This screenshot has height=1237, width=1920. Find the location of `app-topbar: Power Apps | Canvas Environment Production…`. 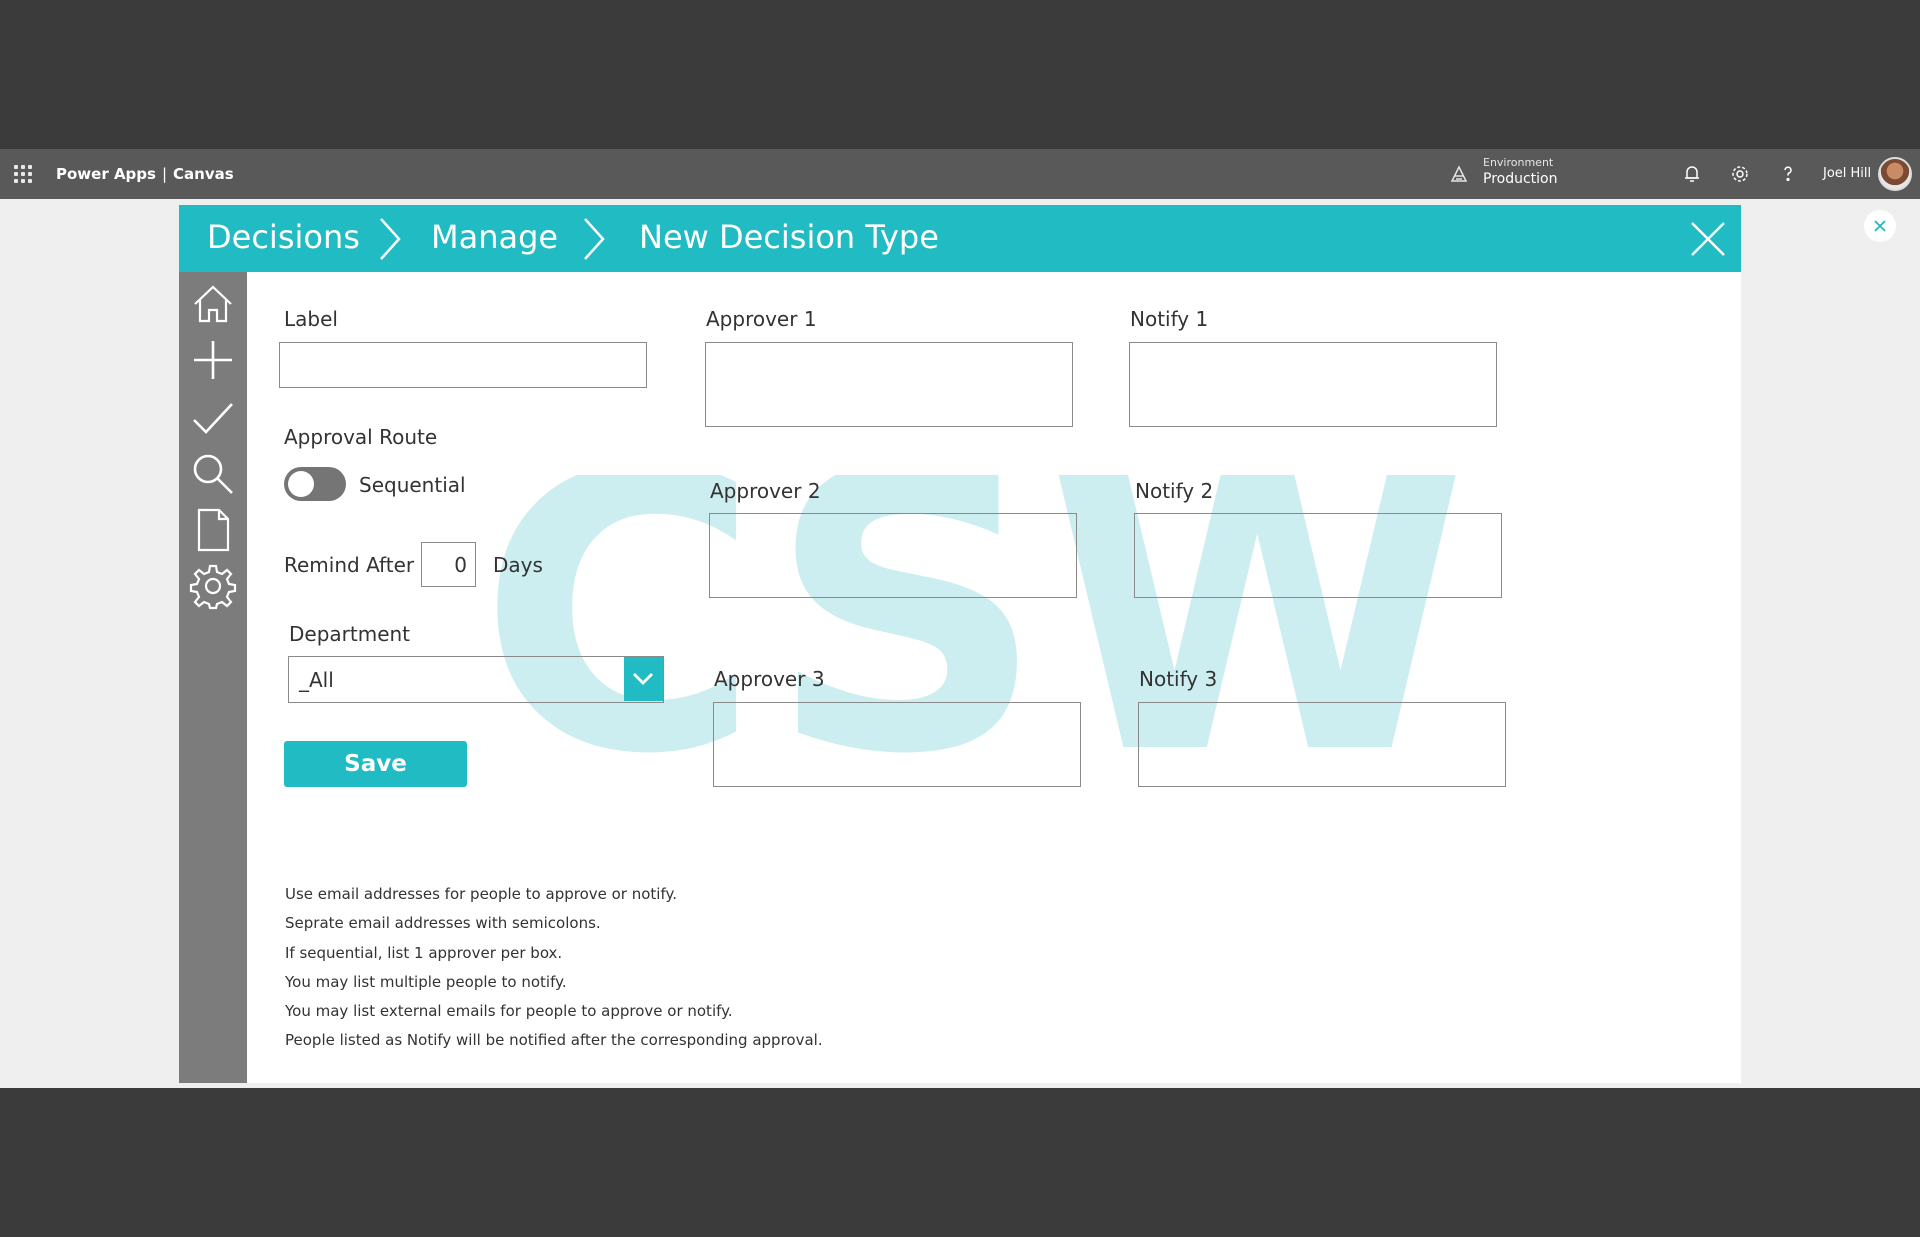

app-topbar: Power Apps | Canvas Environment Production… is located at coordinates (960, 174).